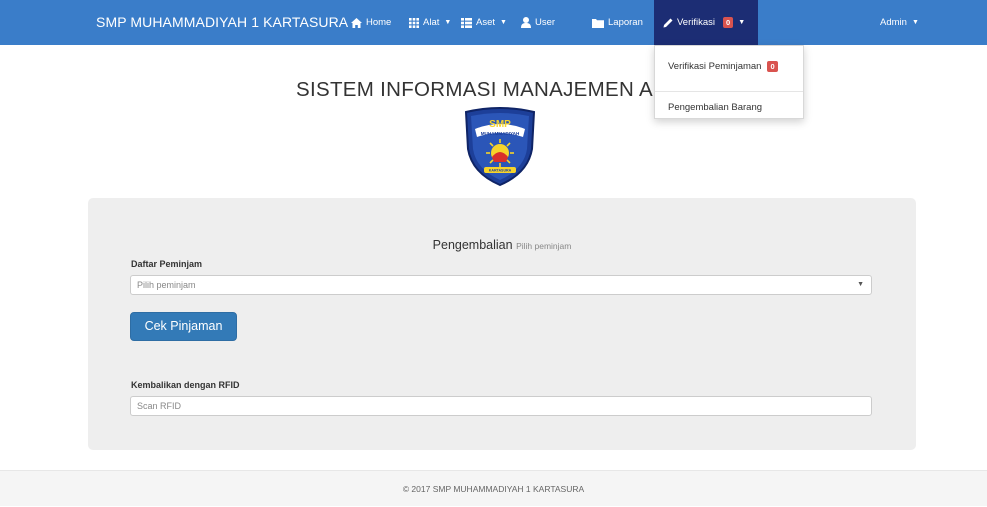  I want to click on panel-heading: Pengembalian Pilih peminjam, so click(502, 245).